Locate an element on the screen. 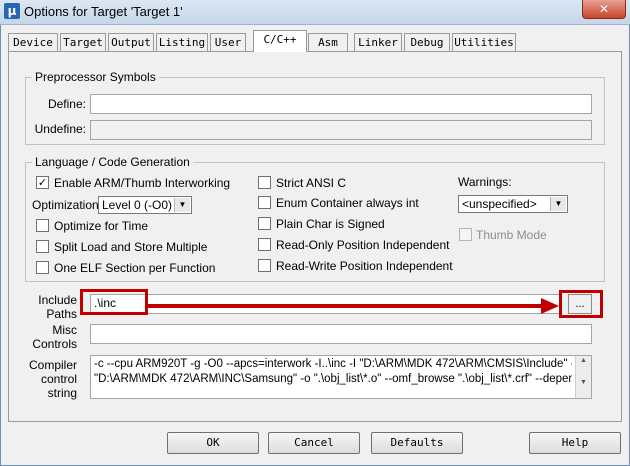  warnings-select: <unspecified> ▼ is located at coordinates (513, 204).